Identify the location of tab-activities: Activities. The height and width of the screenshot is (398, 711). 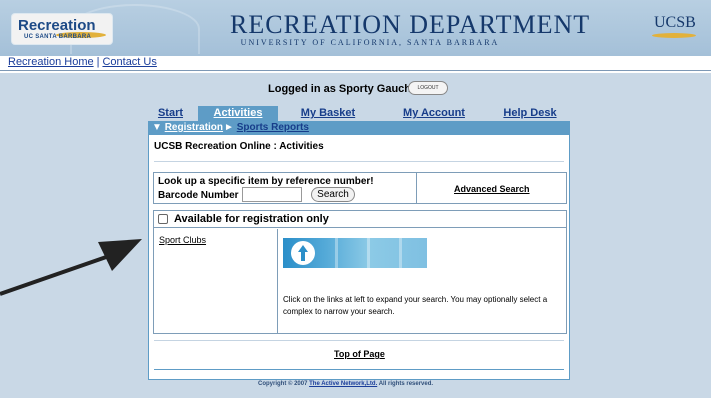
(238, 113).